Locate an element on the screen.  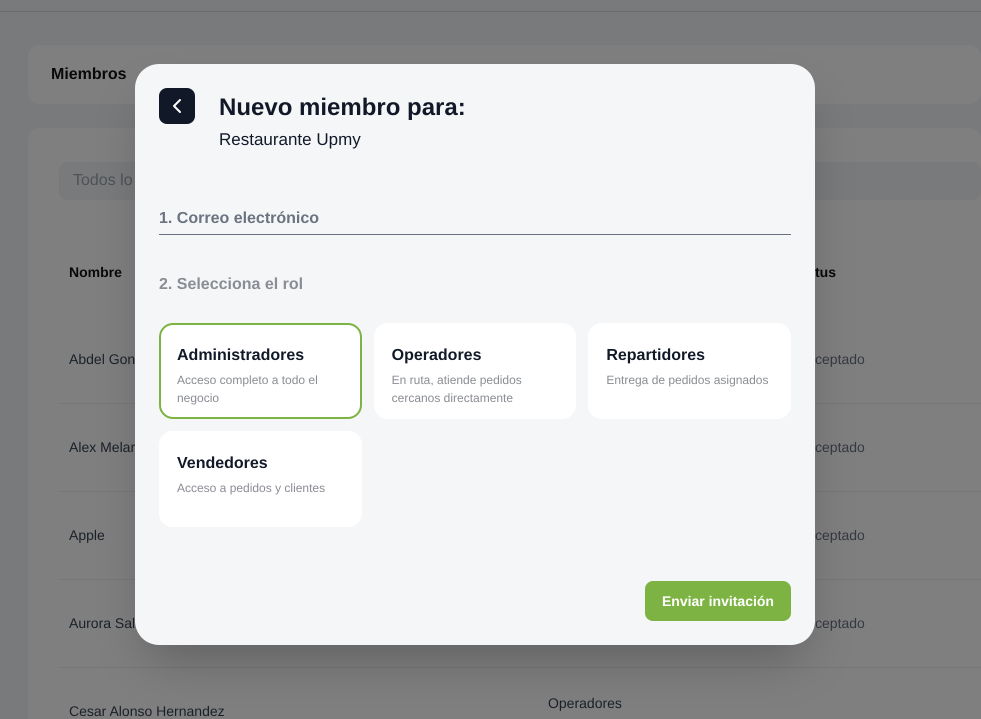
member-role: Operadores is located at coordinates (585, 703).